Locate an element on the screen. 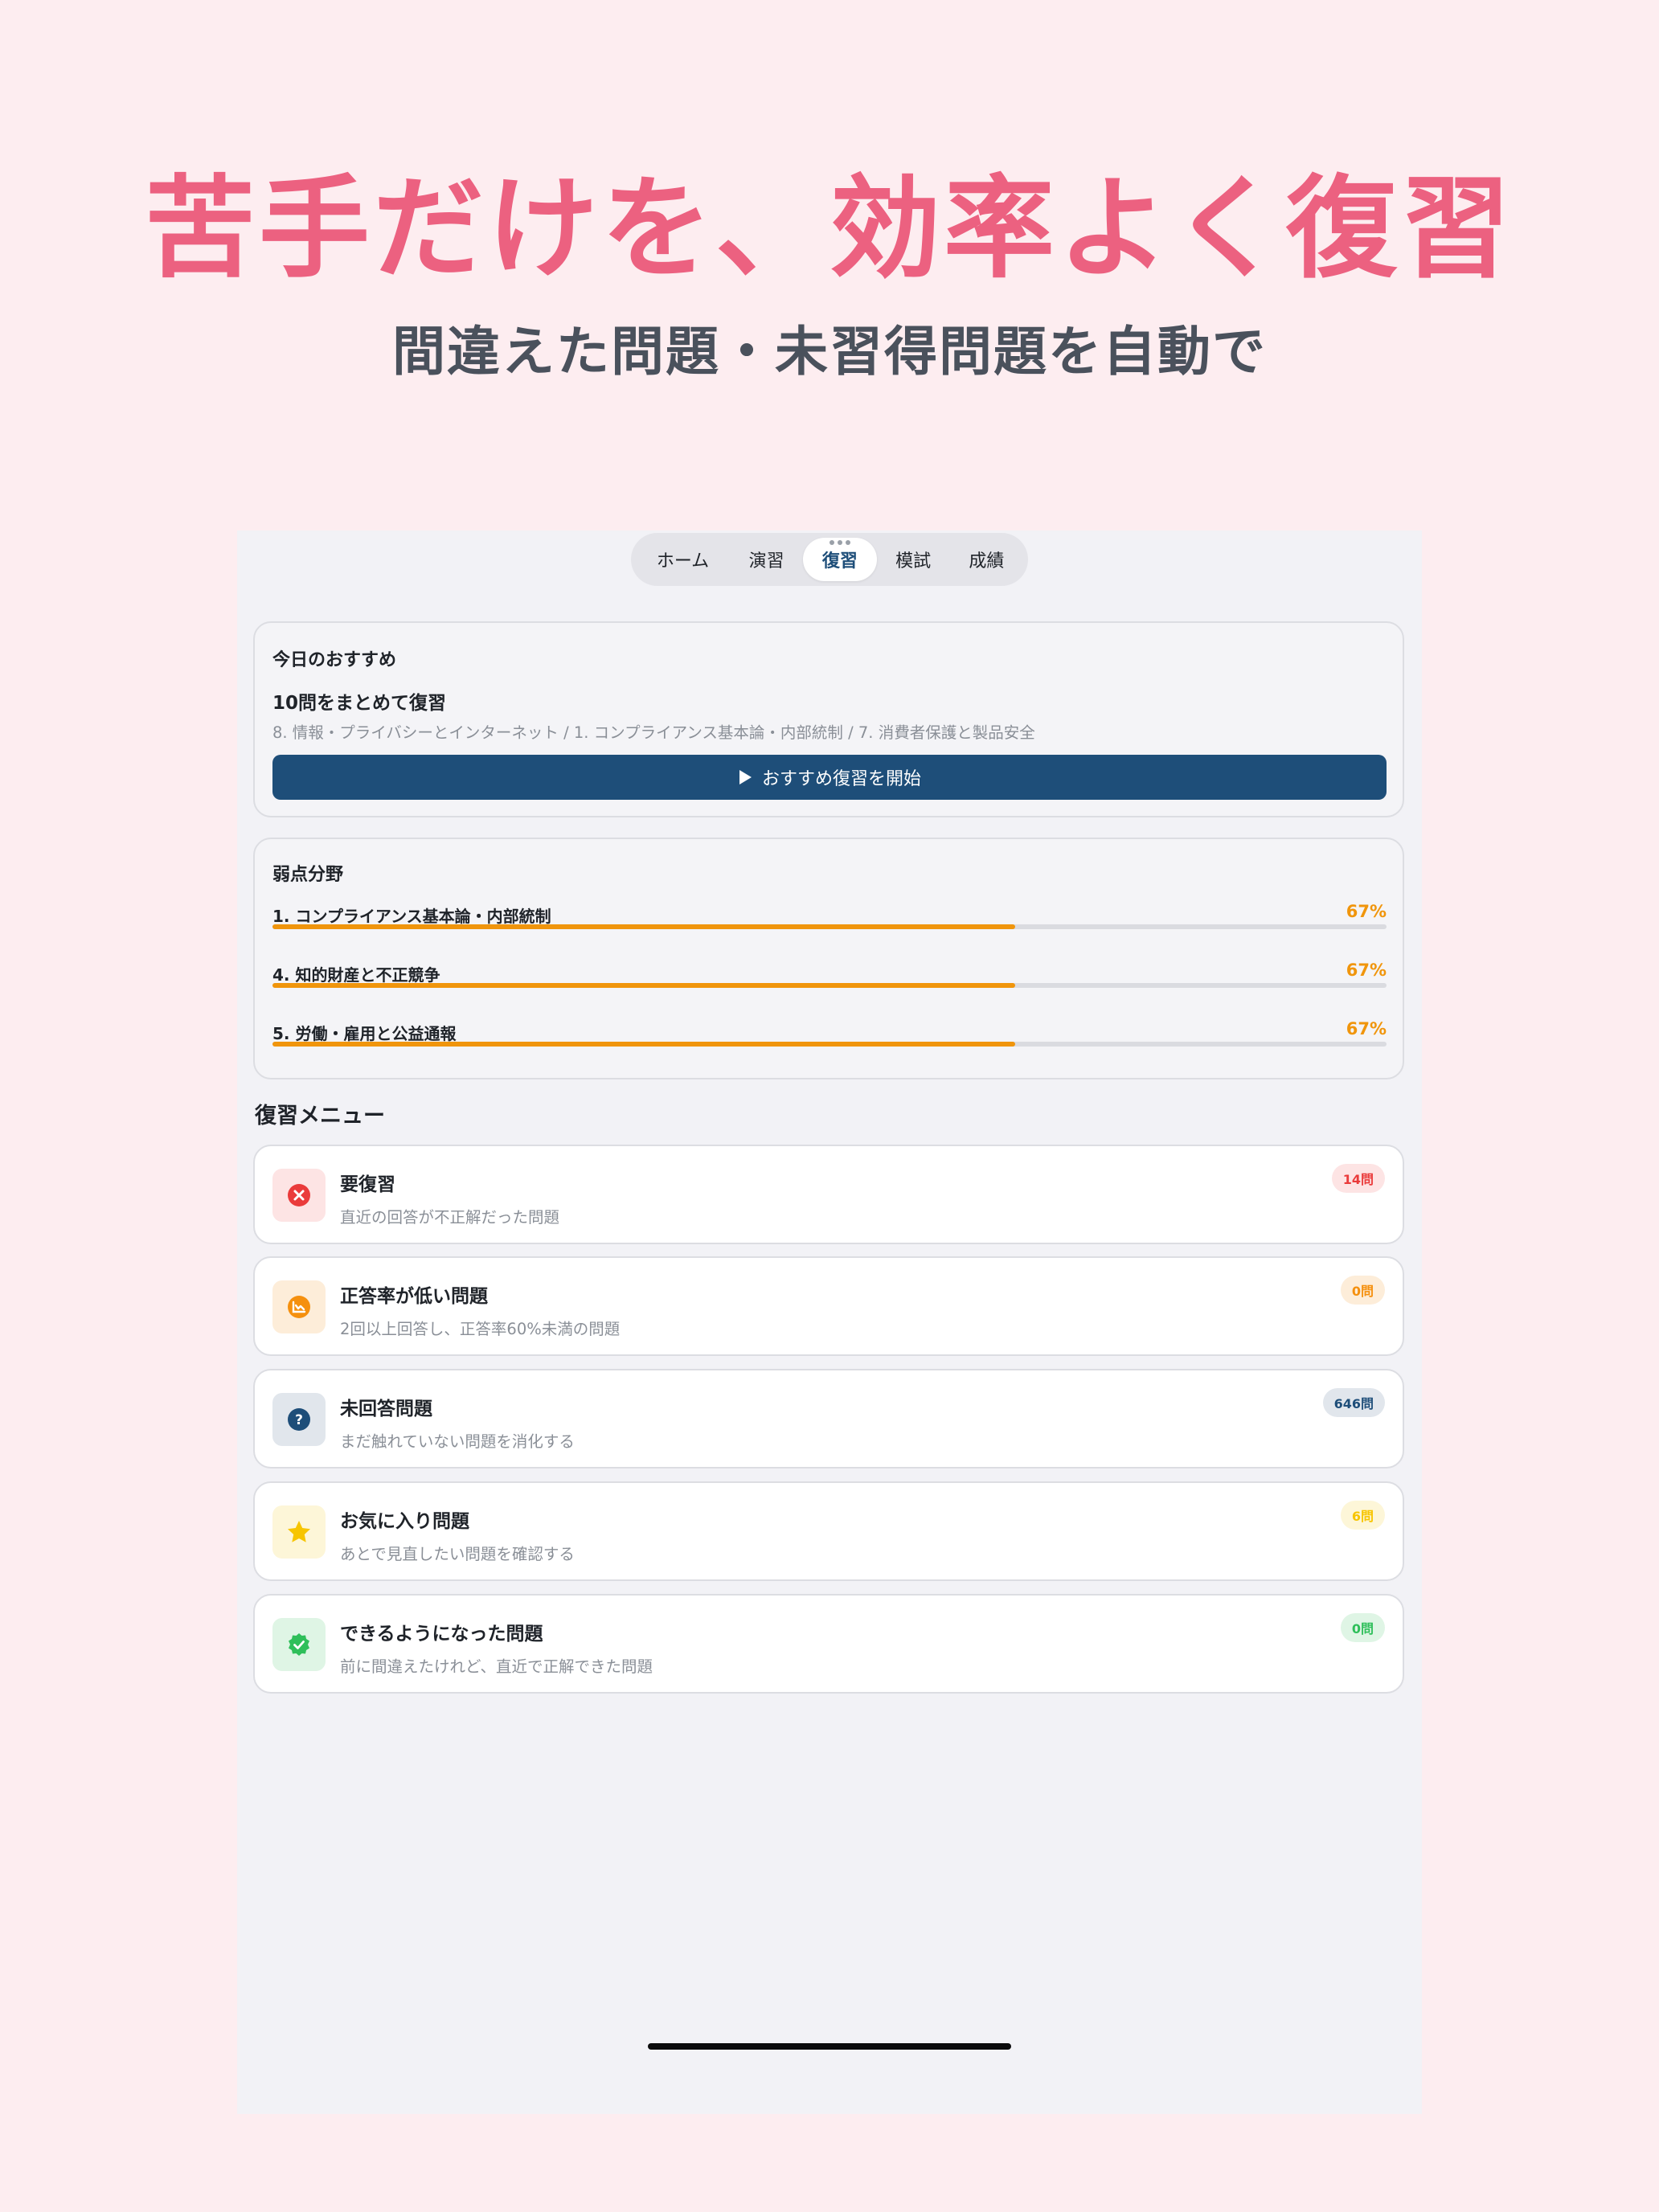 This screenshot has height=2212, width=1659. x-circle-icon is located at coordinates (299, 1195).